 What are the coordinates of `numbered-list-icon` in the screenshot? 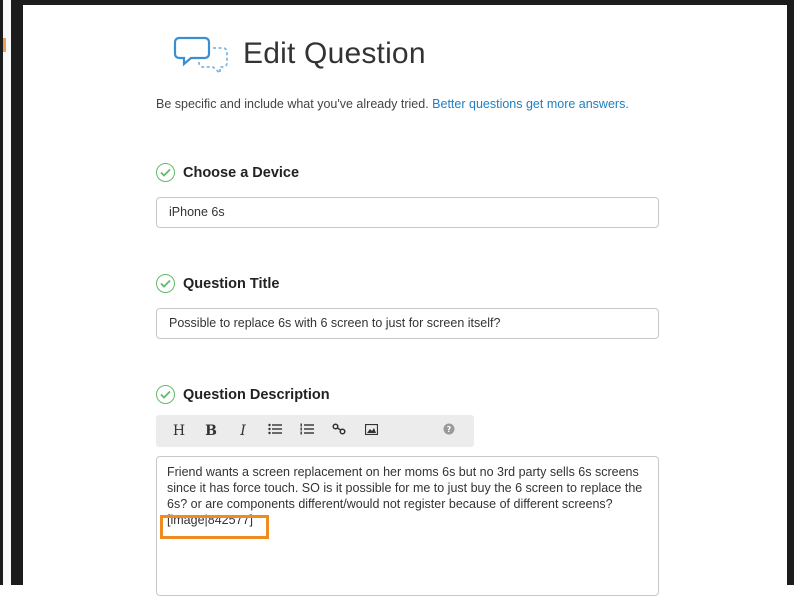 It's located at (307, 431).